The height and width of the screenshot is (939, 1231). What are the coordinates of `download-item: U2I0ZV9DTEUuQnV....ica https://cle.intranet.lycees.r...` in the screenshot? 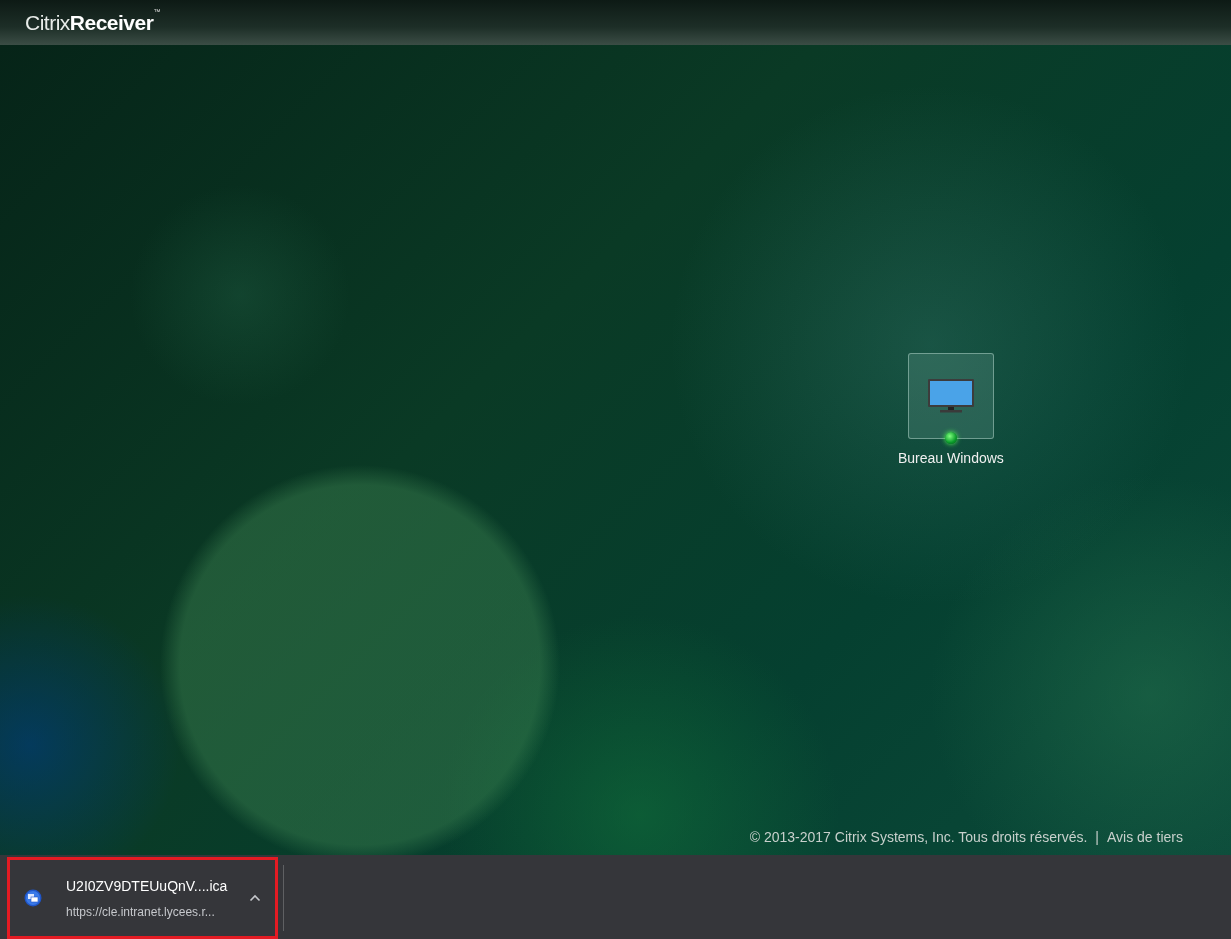 It's located at (142, 898).